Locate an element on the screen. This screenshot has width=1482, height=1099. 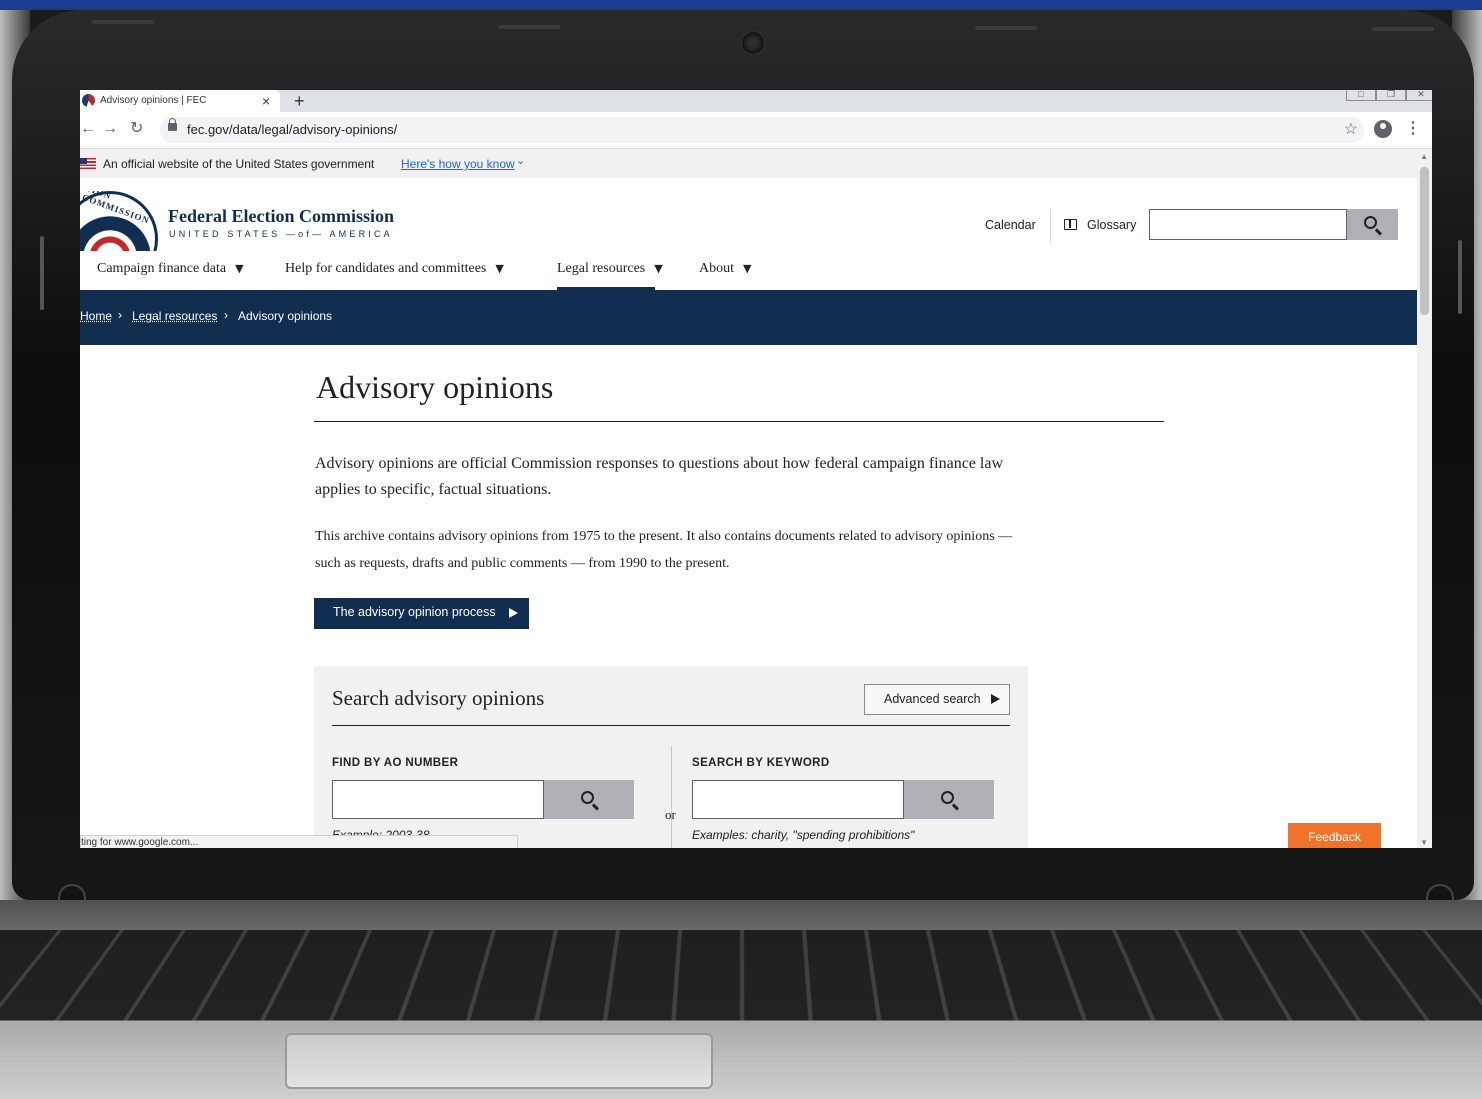
scrollbar-thumb is located at coordinates (1424, 241).